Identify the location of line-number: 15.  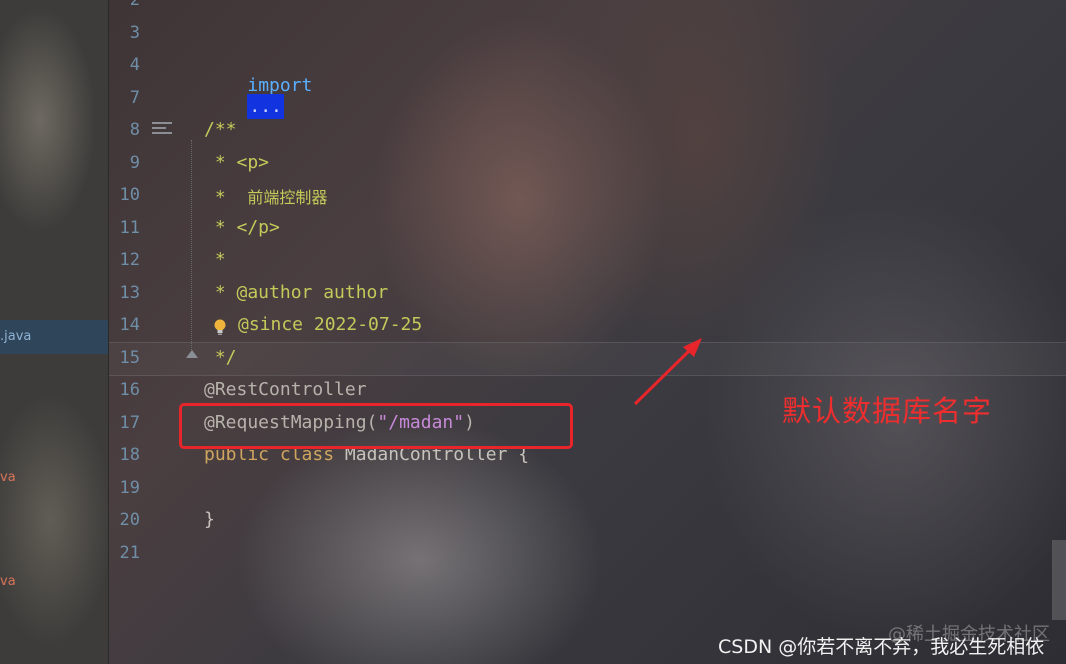
(129, 358).